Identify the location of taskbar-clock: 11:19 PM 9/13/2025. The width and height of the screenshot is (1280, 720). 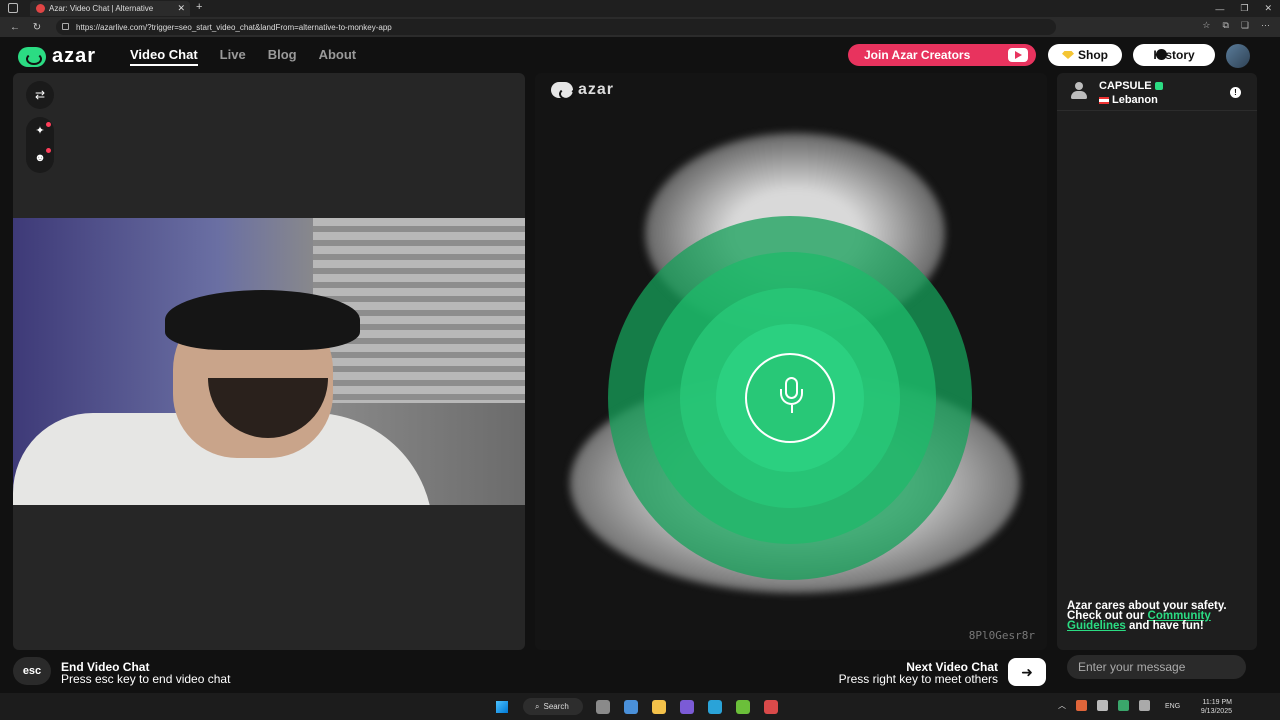
(1216, 707).